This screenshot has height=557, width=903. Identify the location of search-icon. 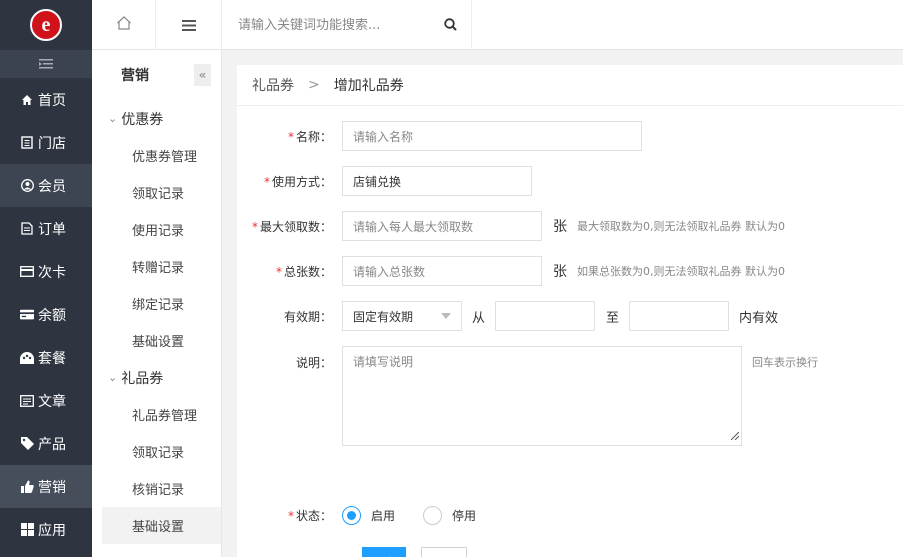
(450, 26).